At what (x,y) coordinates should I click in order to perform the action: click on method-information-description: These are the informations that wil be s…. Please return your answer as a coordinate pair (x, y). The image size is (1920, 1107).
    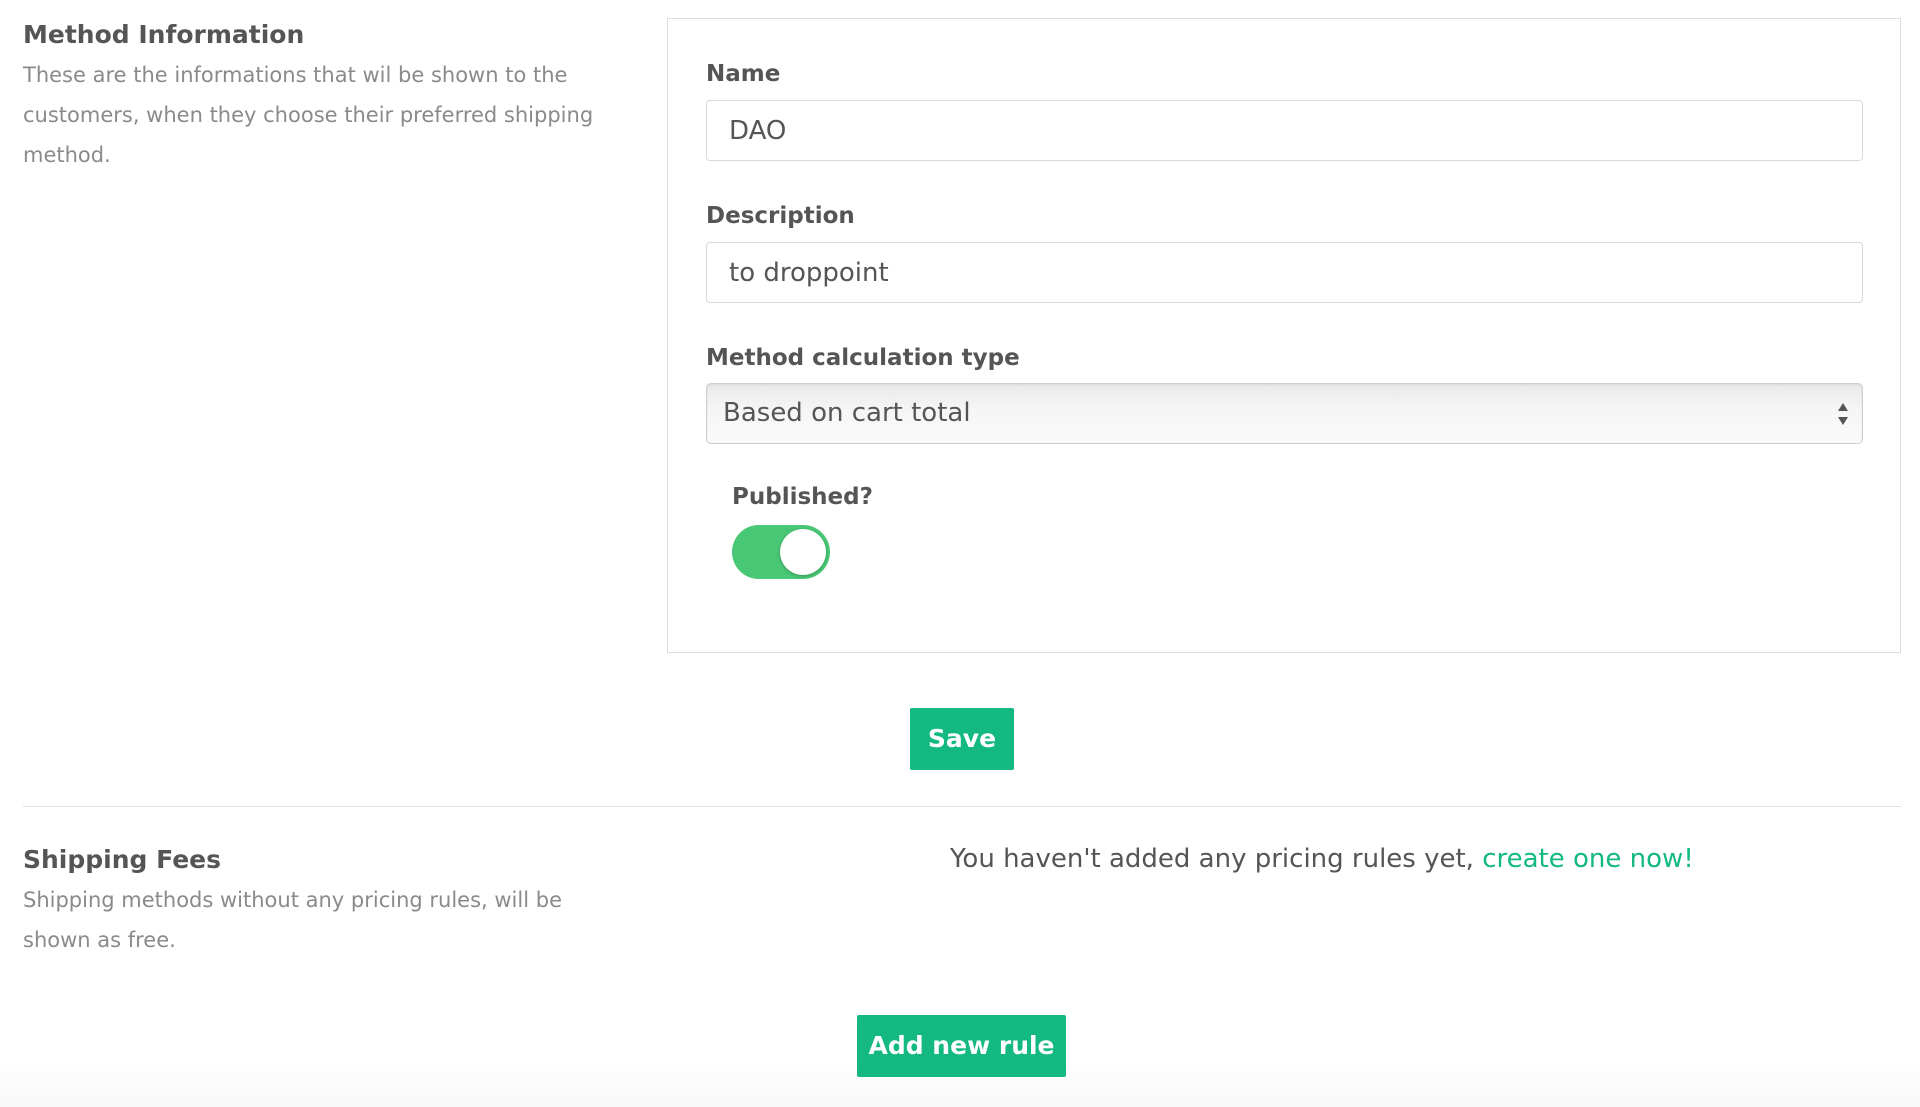
    Looking at the image, I should click on (308, 115).